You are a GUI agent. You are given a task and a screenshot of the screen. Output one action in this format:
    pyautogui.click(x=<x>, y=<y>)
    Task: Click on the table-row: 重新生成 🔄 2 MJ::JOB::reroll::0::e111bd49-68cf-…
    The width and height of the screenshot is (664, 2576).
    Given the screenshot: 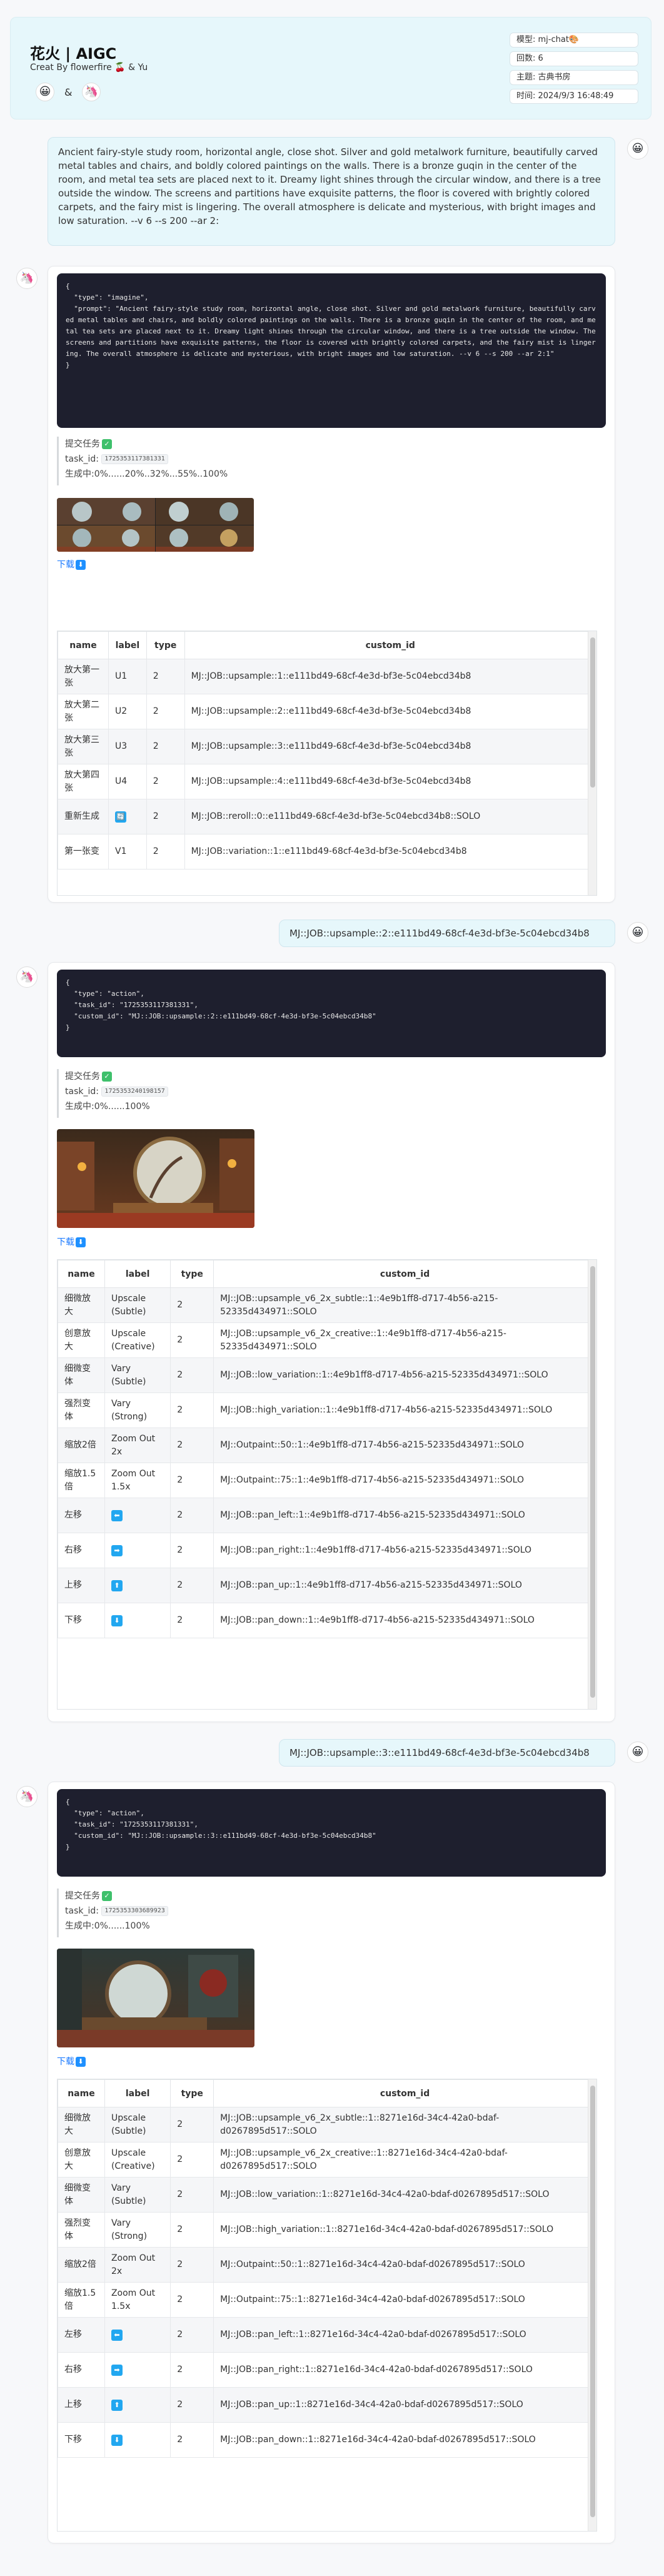 What is the action you would take?
    pyautogui.click(x=327, y=816)
    